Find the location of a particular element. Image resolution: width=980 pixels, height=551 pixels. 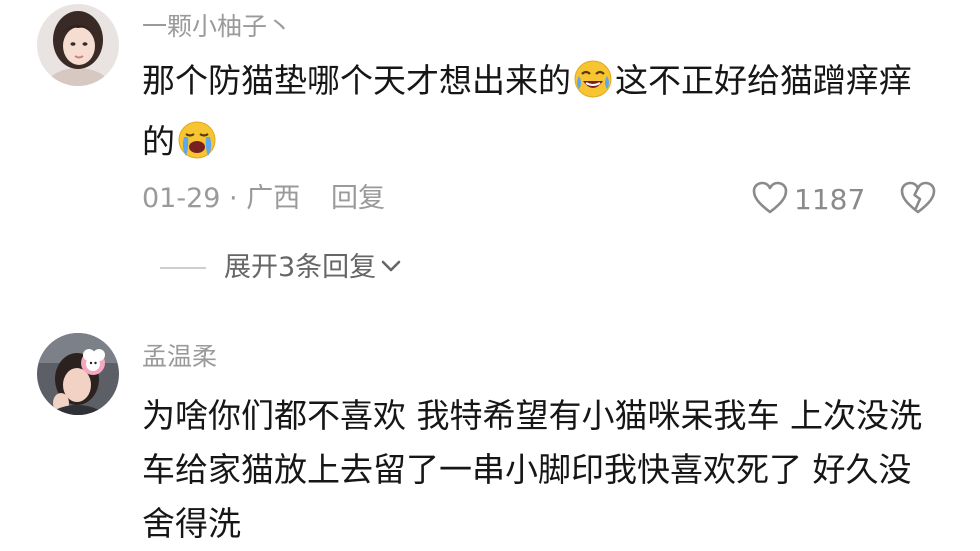

like-count: 1187 is located at coordinates (830, 199).